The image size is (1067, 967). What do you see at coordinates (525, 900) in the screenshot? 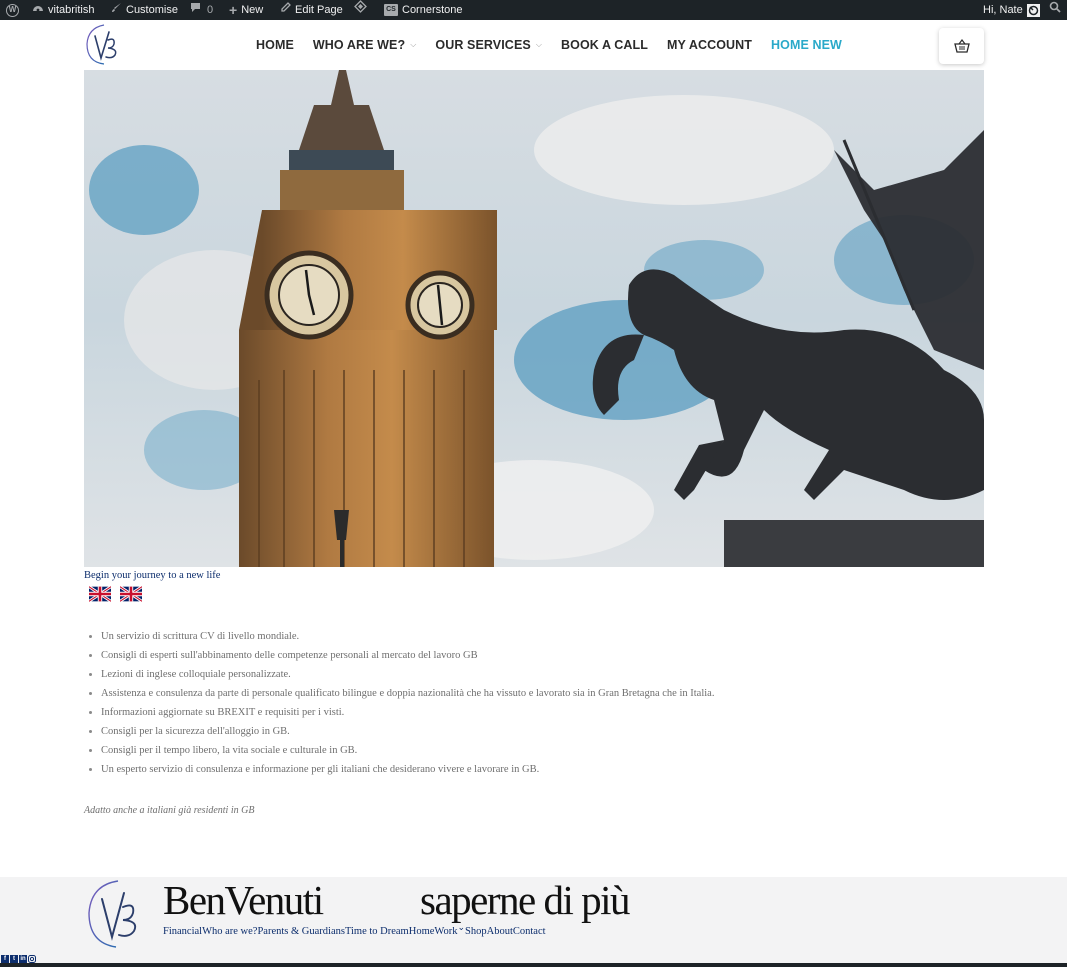
I see `footer-title-right: saperne di più` at bounding box center [525, 900].